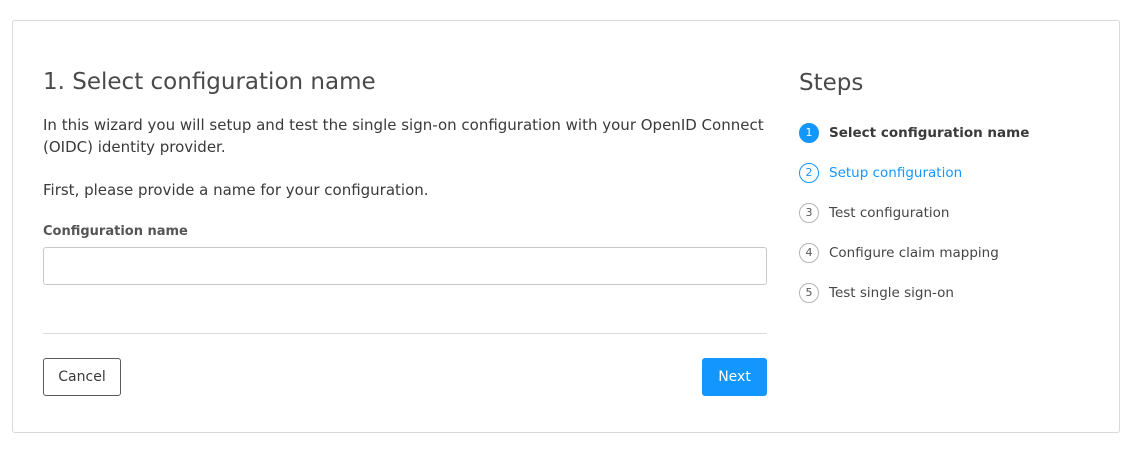 This screenshot has height=450, width=1133. I want to click on configuration-name-input, so click(405, 266).